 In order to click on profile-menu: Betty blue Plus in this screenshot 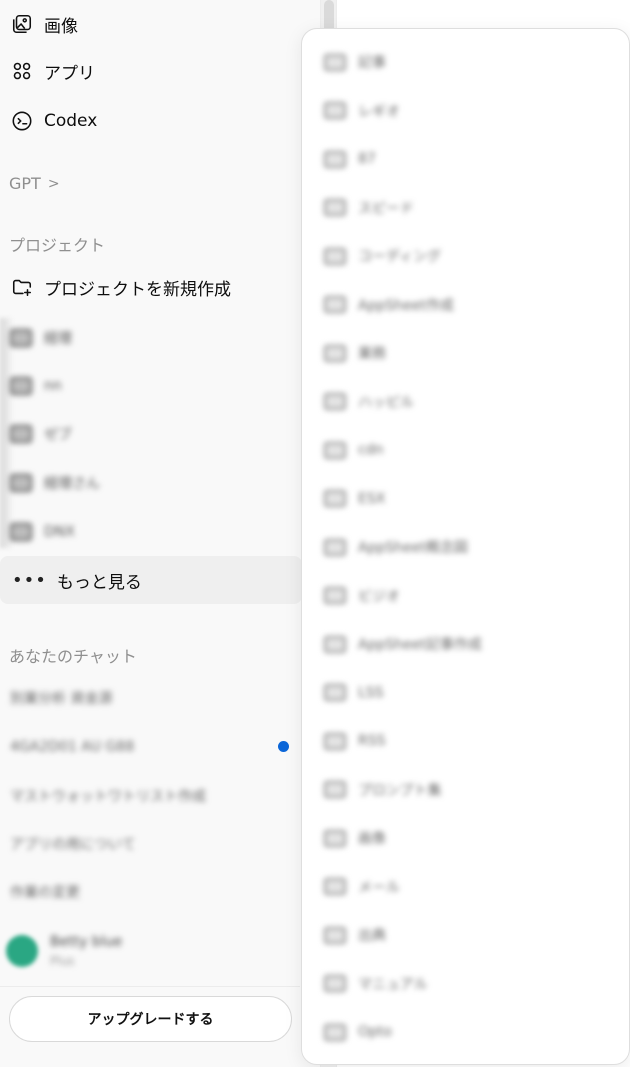, I will do `click(150, 951)`.